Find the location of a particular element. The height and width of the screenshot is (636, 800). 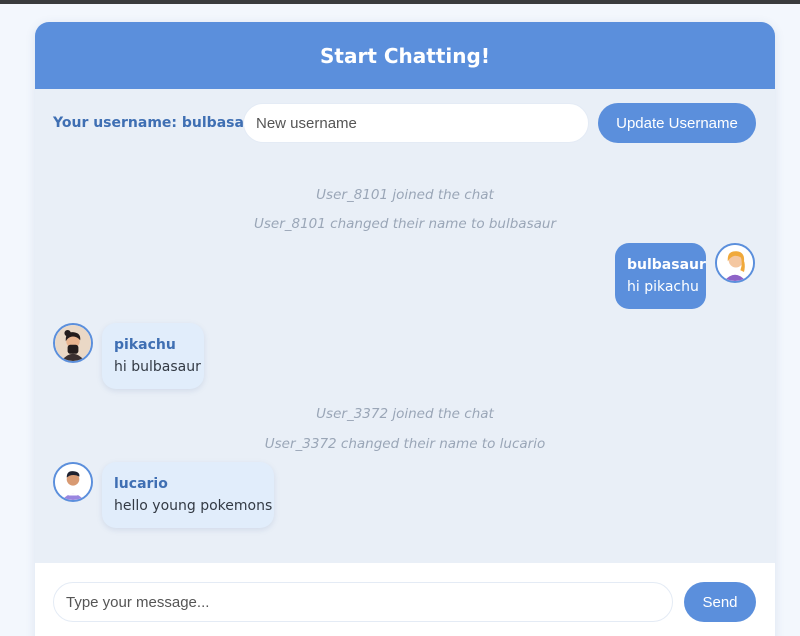

own-message-bubble: bulbasaur hi pikachu is located at coordinates (660, 276).